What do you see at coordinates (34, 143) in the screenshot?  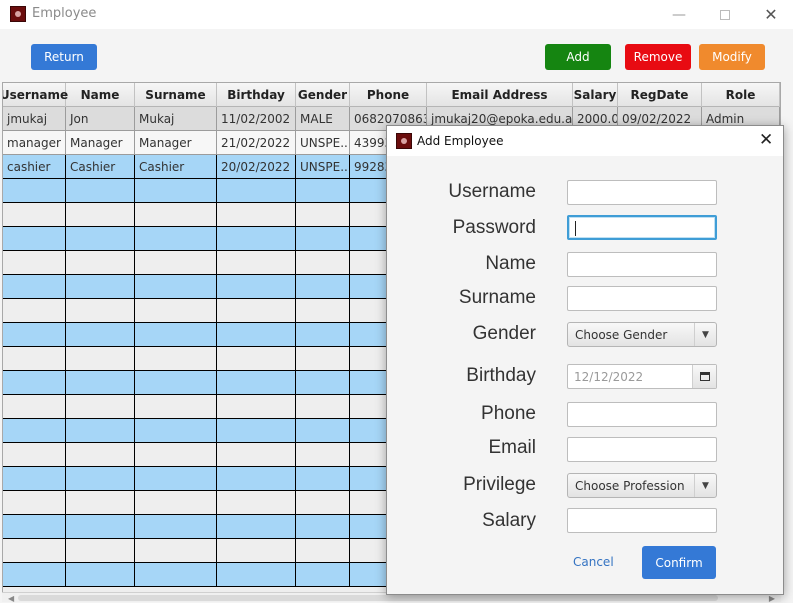 I see `table-cell: manager` at bounding box center [34, 143].